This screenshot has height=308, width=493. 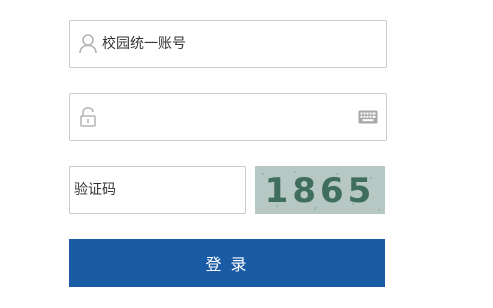 What do you see at coordinates (227, 263) in the screenshot?
I see `login-button: 登 录` at bounding box center [227, 263].